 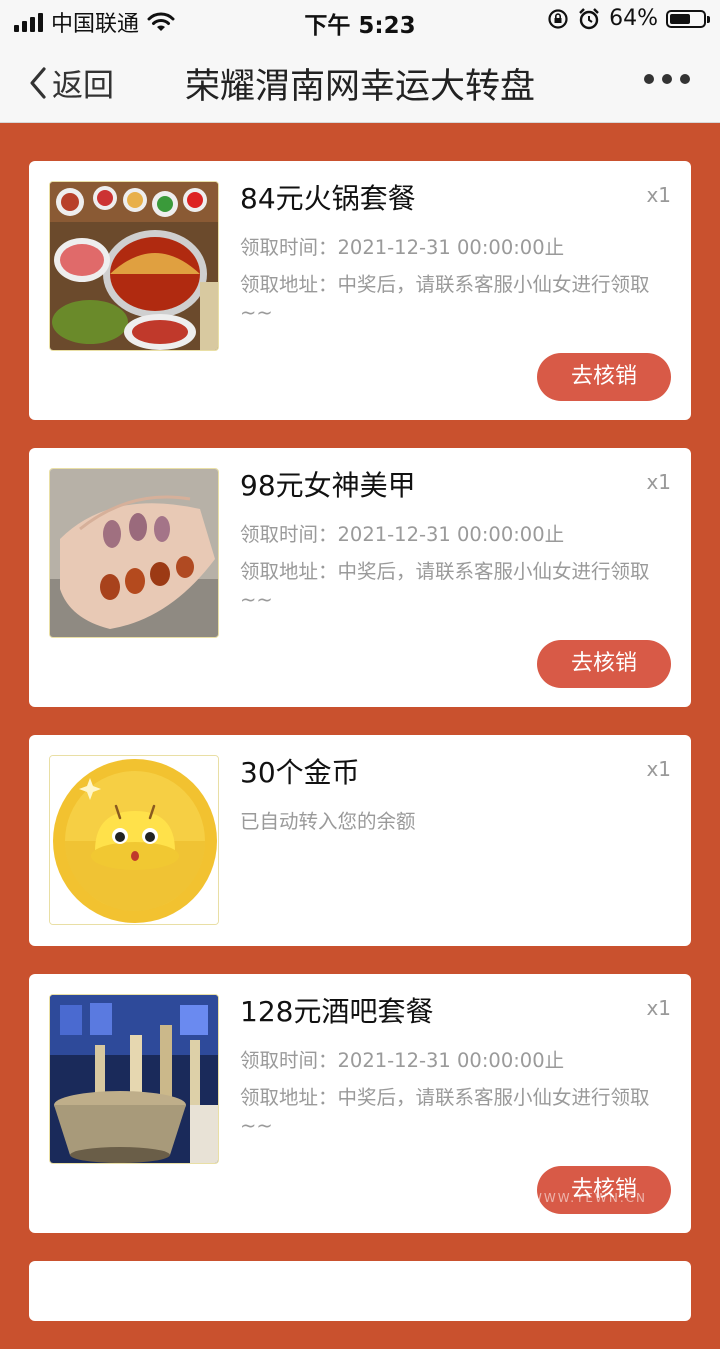 I want to click on status-right: 64%, so click(x=628, y=18).